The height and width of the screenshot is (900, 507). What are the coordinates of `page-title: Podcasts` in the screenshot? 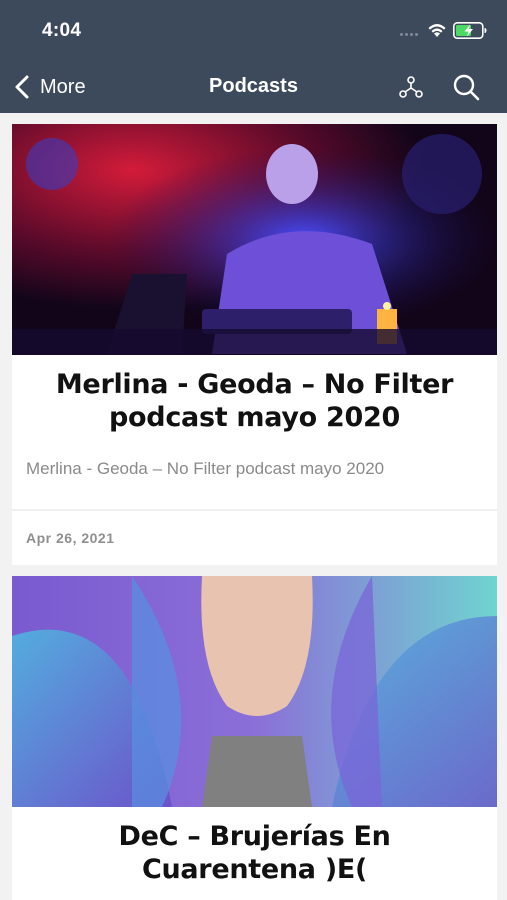 It's located at (253, 86).